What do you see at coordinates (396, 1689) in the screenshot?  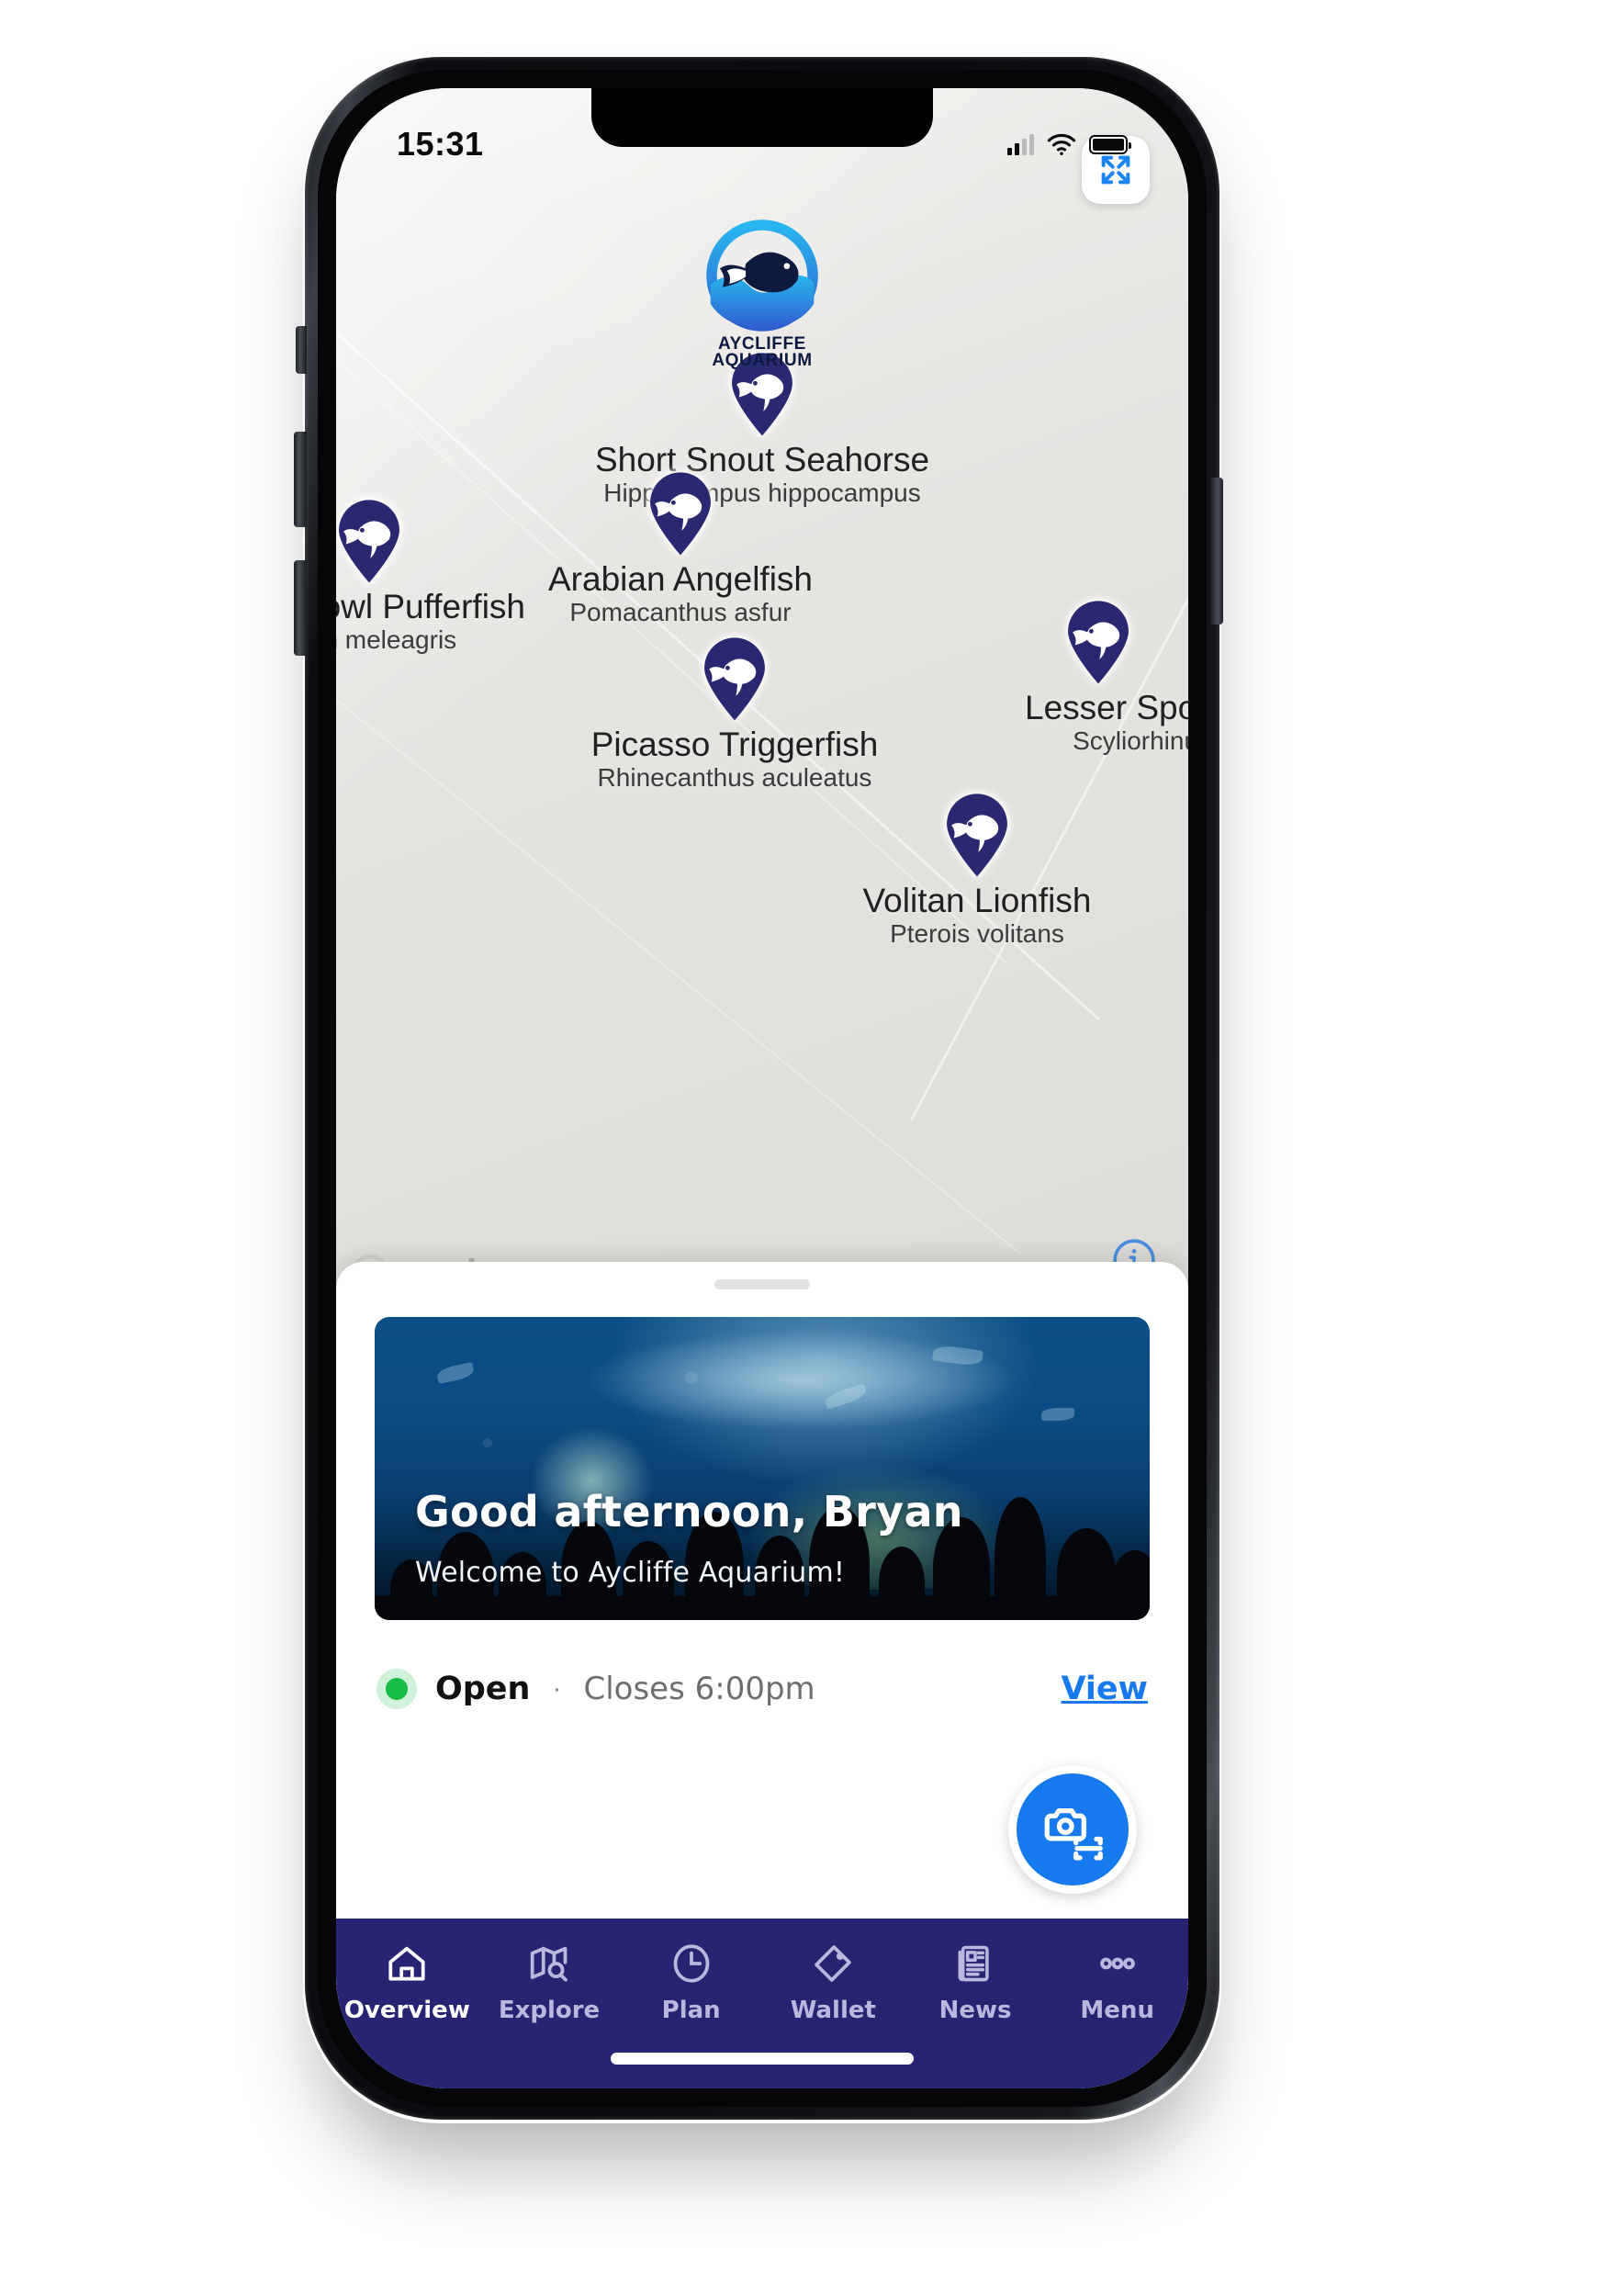 I see `status-indicator-dot` at bounding box center [396, 1689].